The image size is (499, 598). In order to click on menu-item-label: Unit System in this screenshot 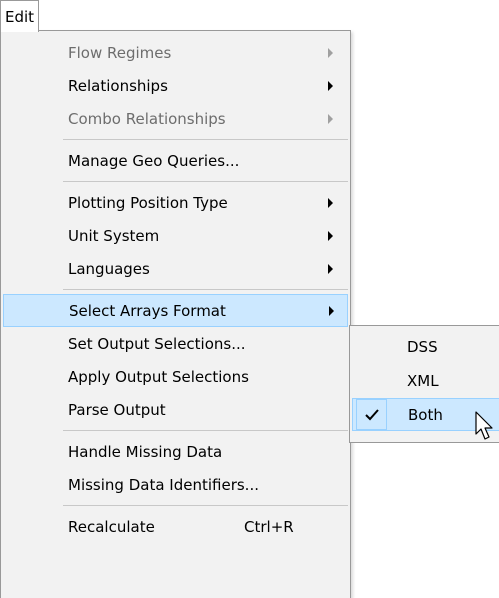, I will do `click(114, 235)`.